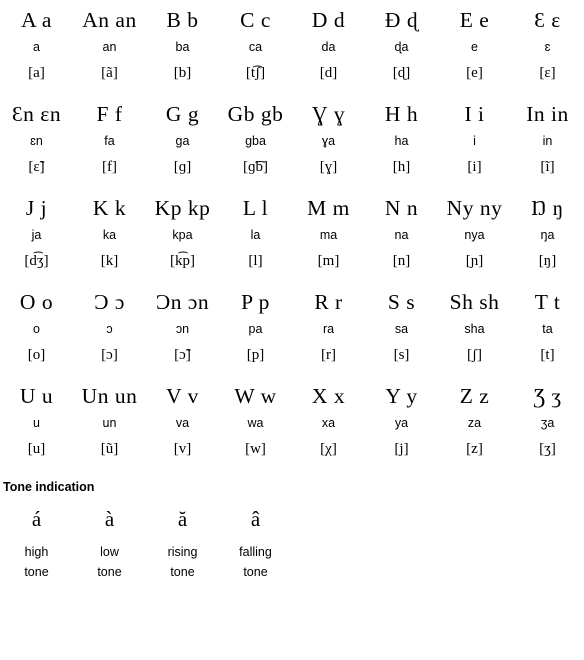 This screenshot has width=584, height=660. I want to click on tone-cell: á, so click(36, 519).